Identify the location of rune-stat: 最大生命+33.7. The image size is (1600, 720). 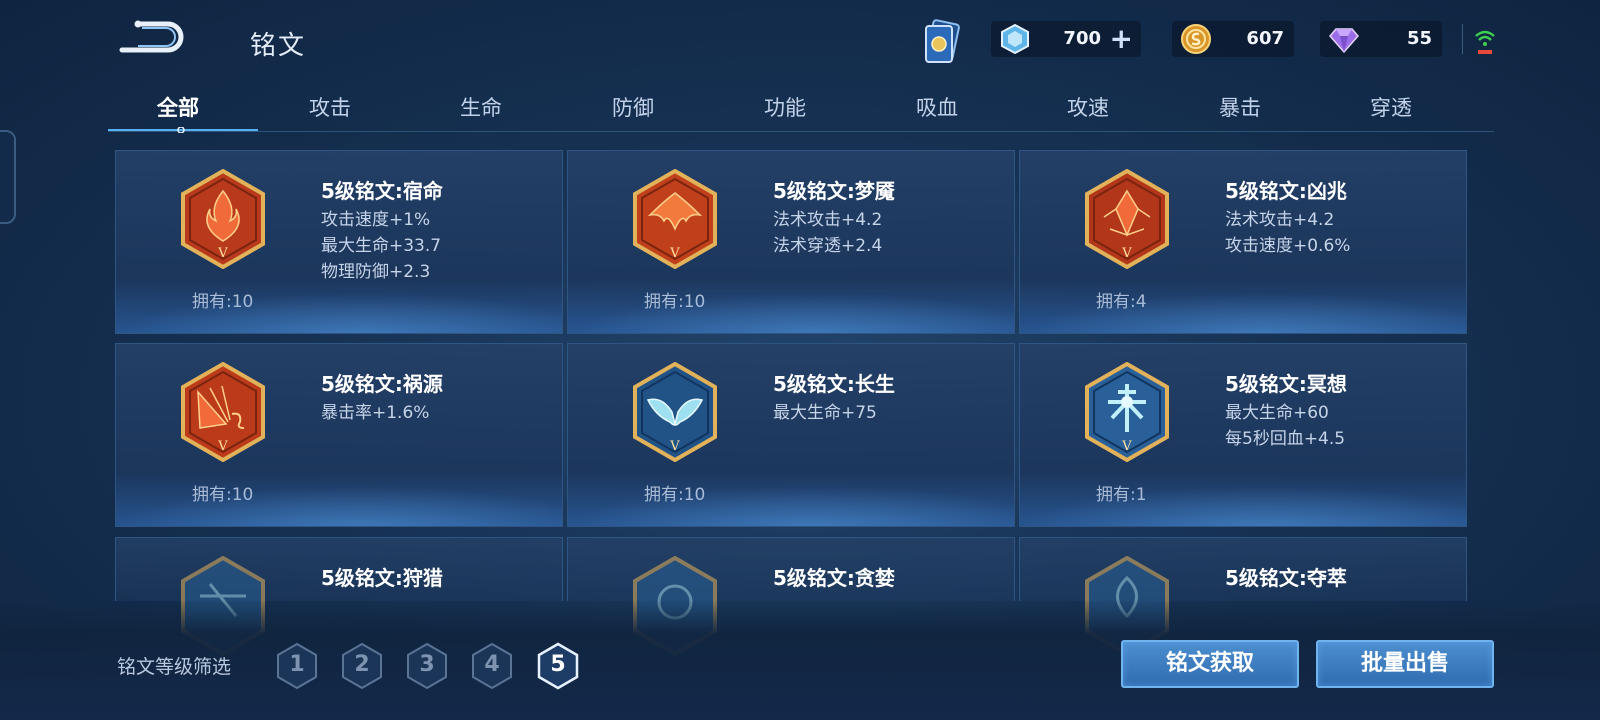
(381, 246).